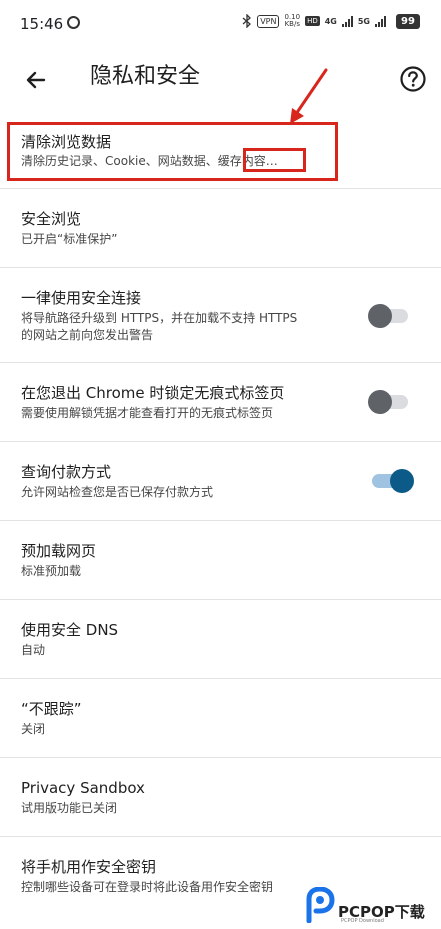 This screenshot has height=929, width=441. What do you see at coordinates (87, 335) in the screenshot?
I see `setting-subtitle-line-2: 的网站之前向您发出警告` at bounding box center [87, 335].